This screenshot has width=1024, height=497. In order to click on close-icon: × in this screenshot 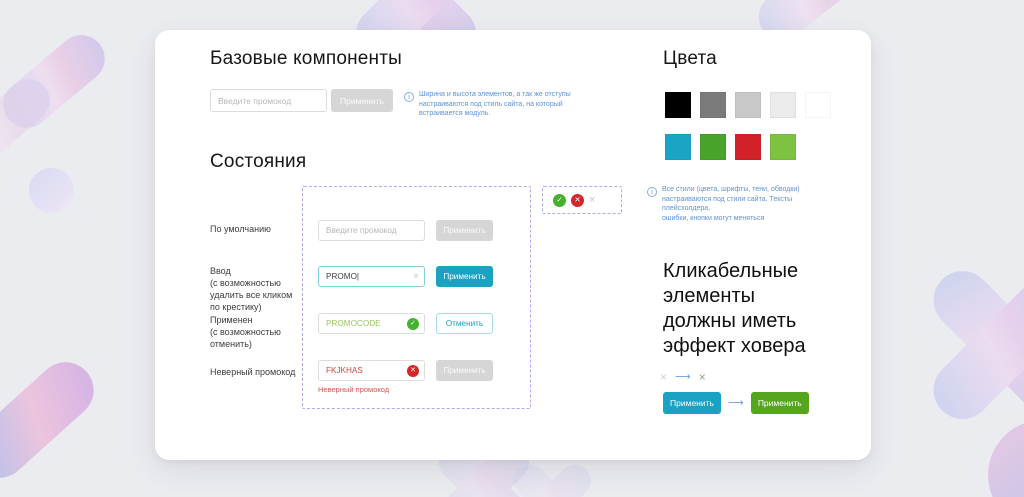, I will do `click(592, 199)`.